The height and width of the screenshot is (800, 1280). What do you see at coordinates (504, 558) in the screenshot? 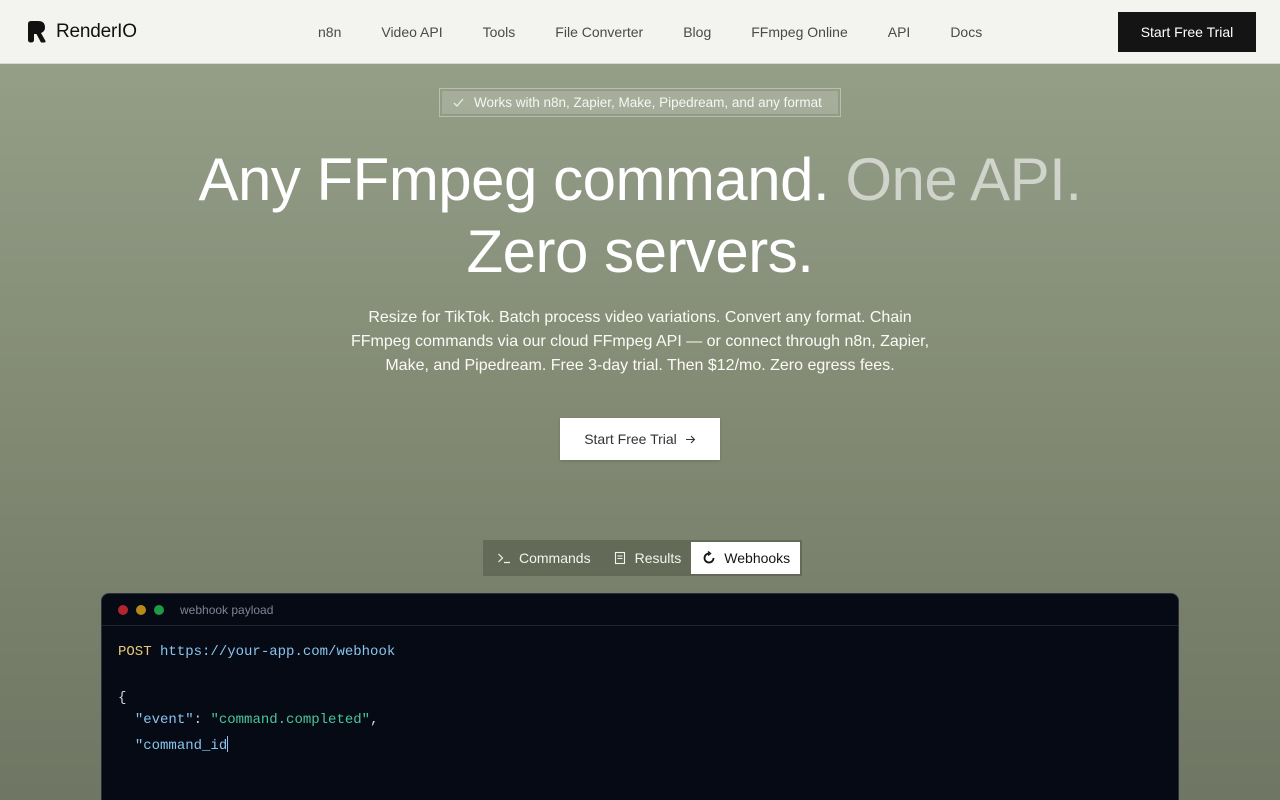
I see `terminal-prompt-icon` at bounding box center [504, 558].